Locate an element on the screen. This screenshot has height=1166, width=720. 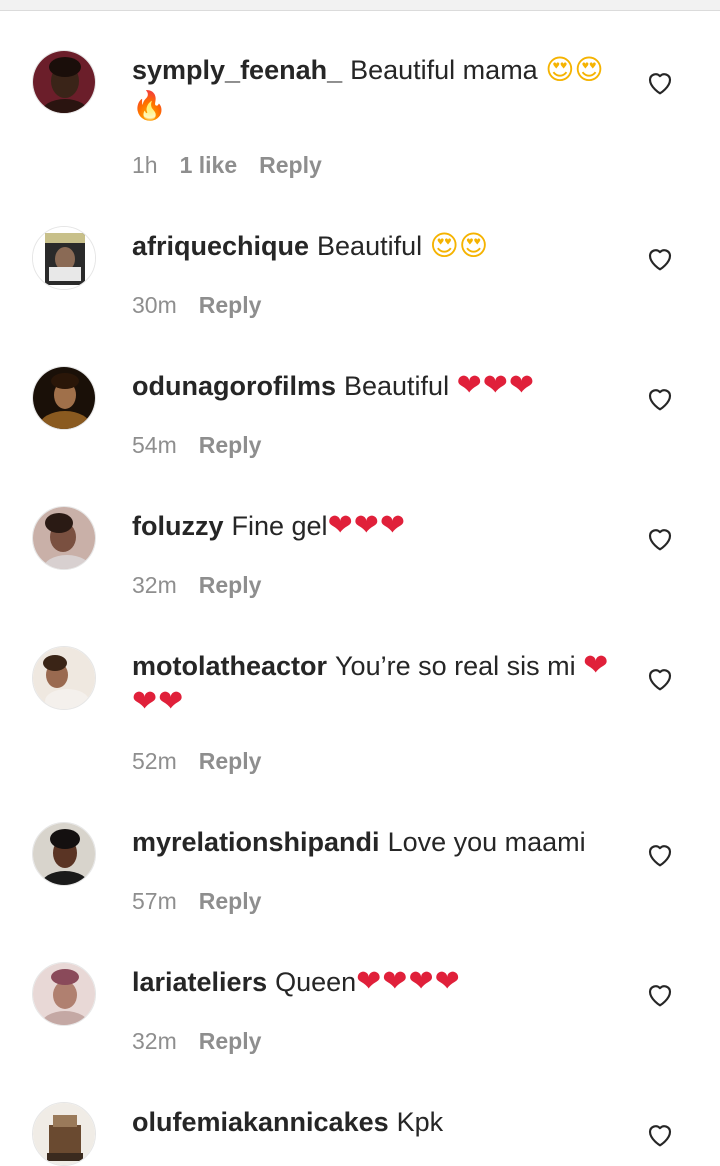
comment-body: Kpk is located at coordinates (420, 1122).